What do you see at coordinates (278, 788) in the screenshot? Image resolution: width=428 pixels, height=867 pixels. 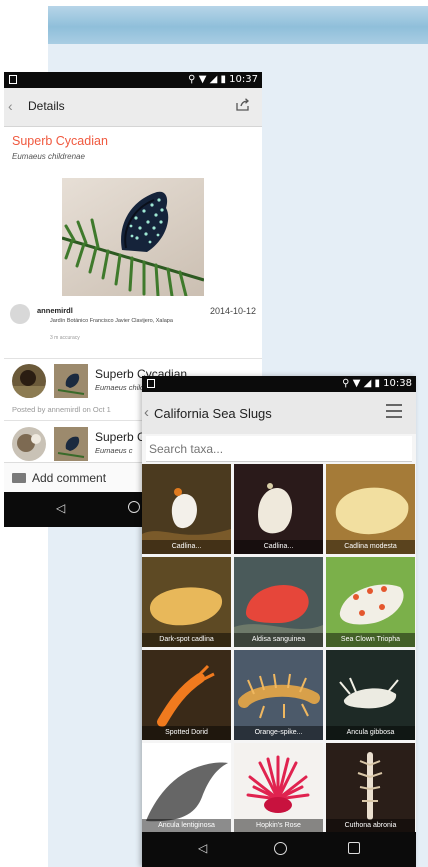 I see `taxon-tile: Hopkin's Rose` at bounding box center [278, 788].